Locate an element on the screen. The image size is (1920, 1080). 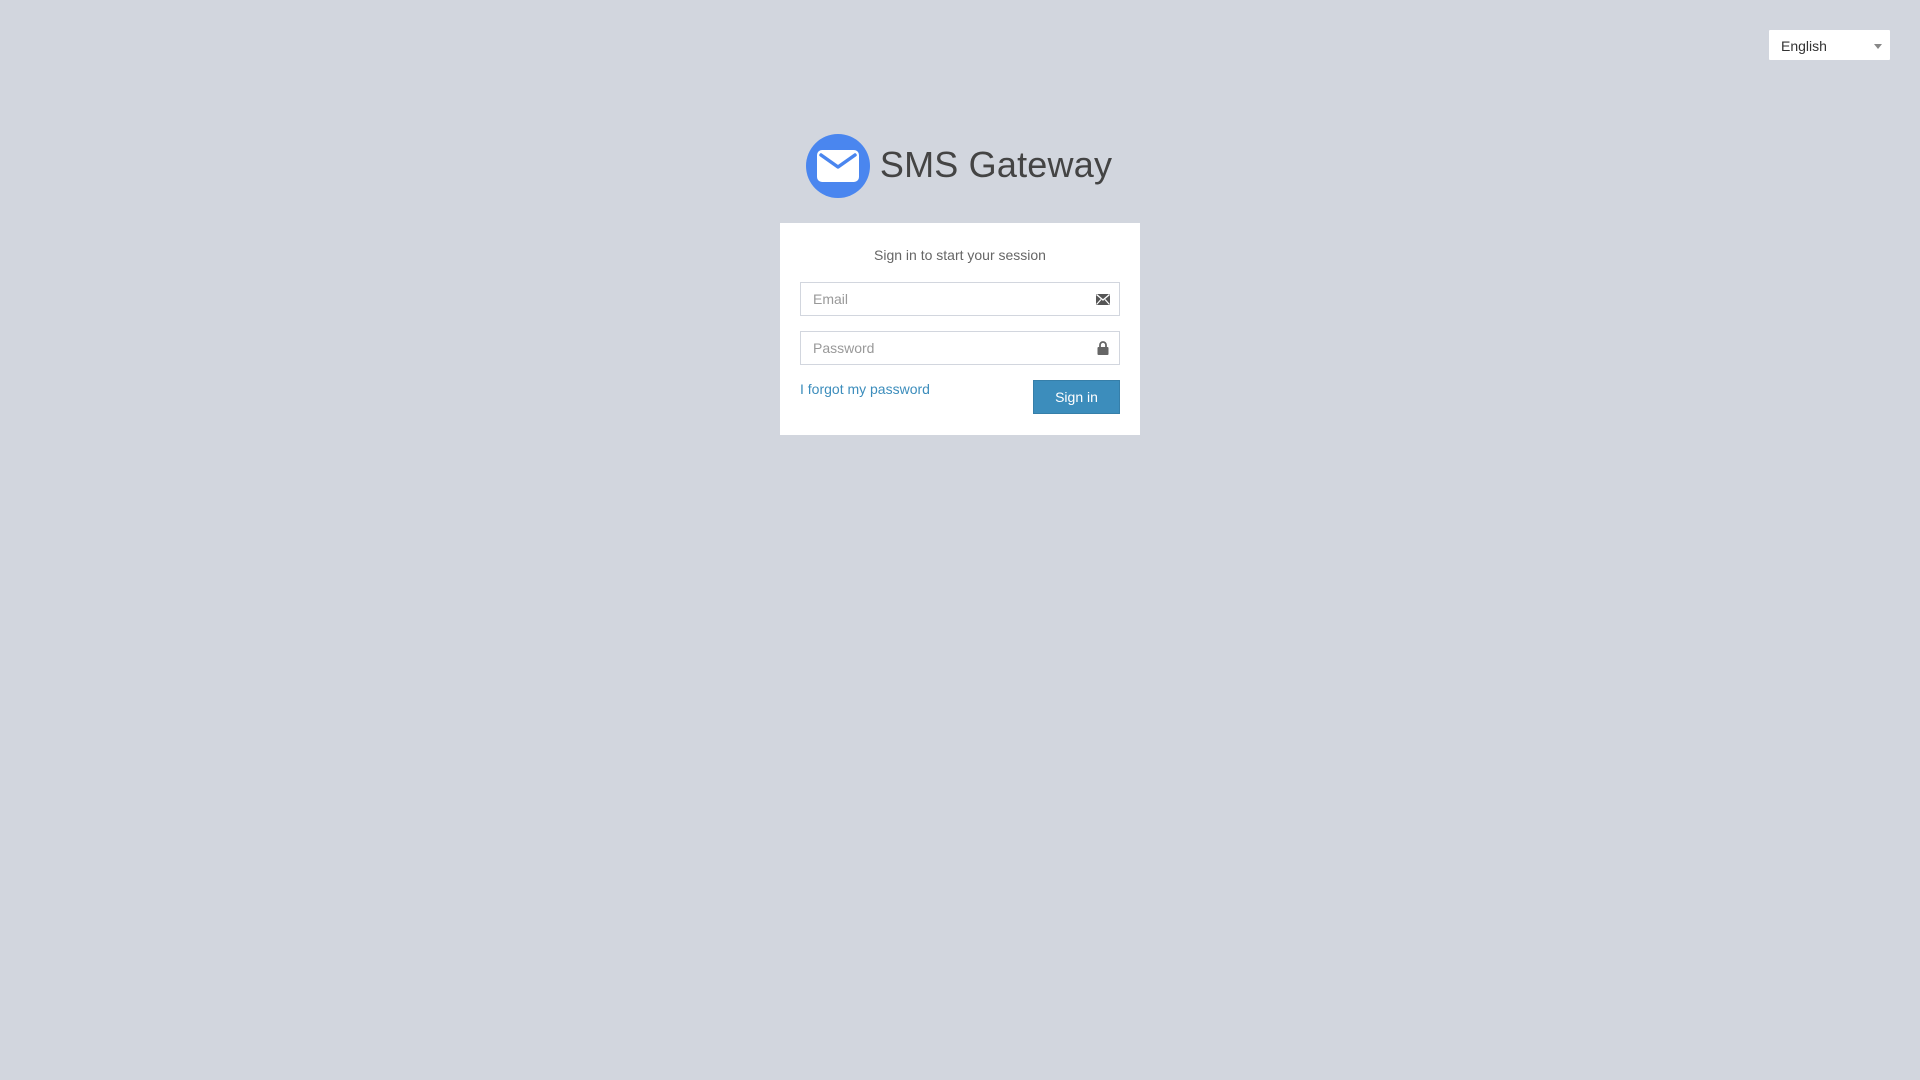
logo-group: SMS Gateway is located at coordinates (959, 166).